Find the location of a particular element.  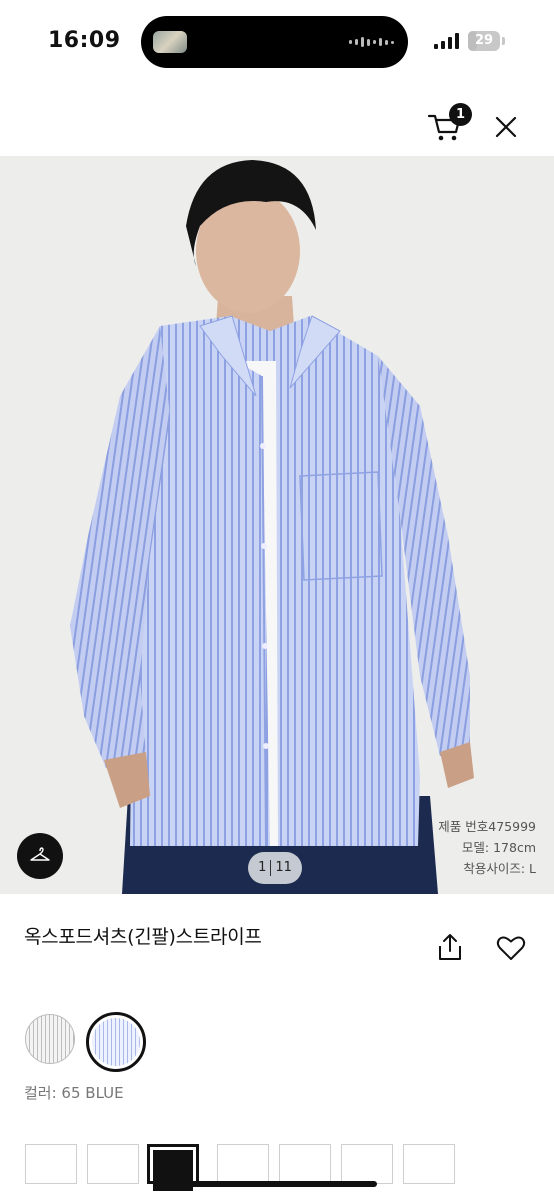

model-height: 모델: 178cm is located at coordinates (498, 847).